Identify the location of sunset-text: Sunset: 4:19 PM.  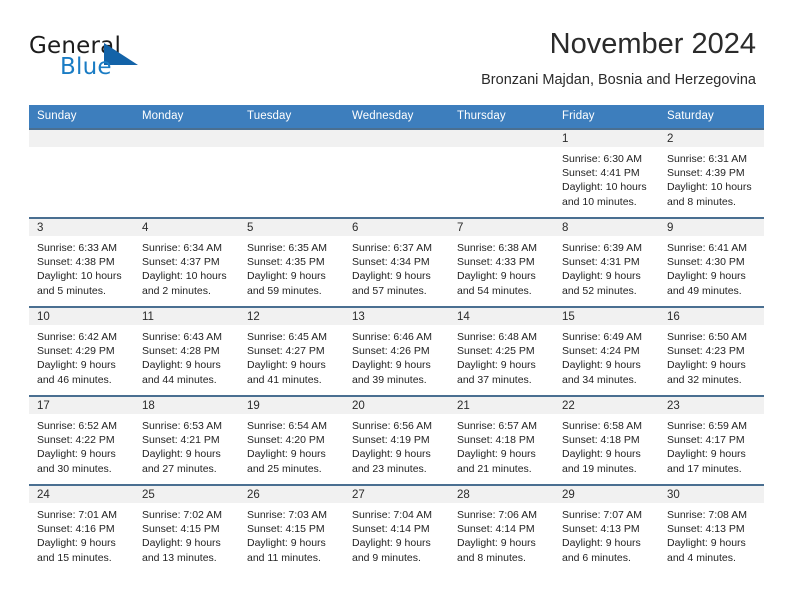
(391, 440).